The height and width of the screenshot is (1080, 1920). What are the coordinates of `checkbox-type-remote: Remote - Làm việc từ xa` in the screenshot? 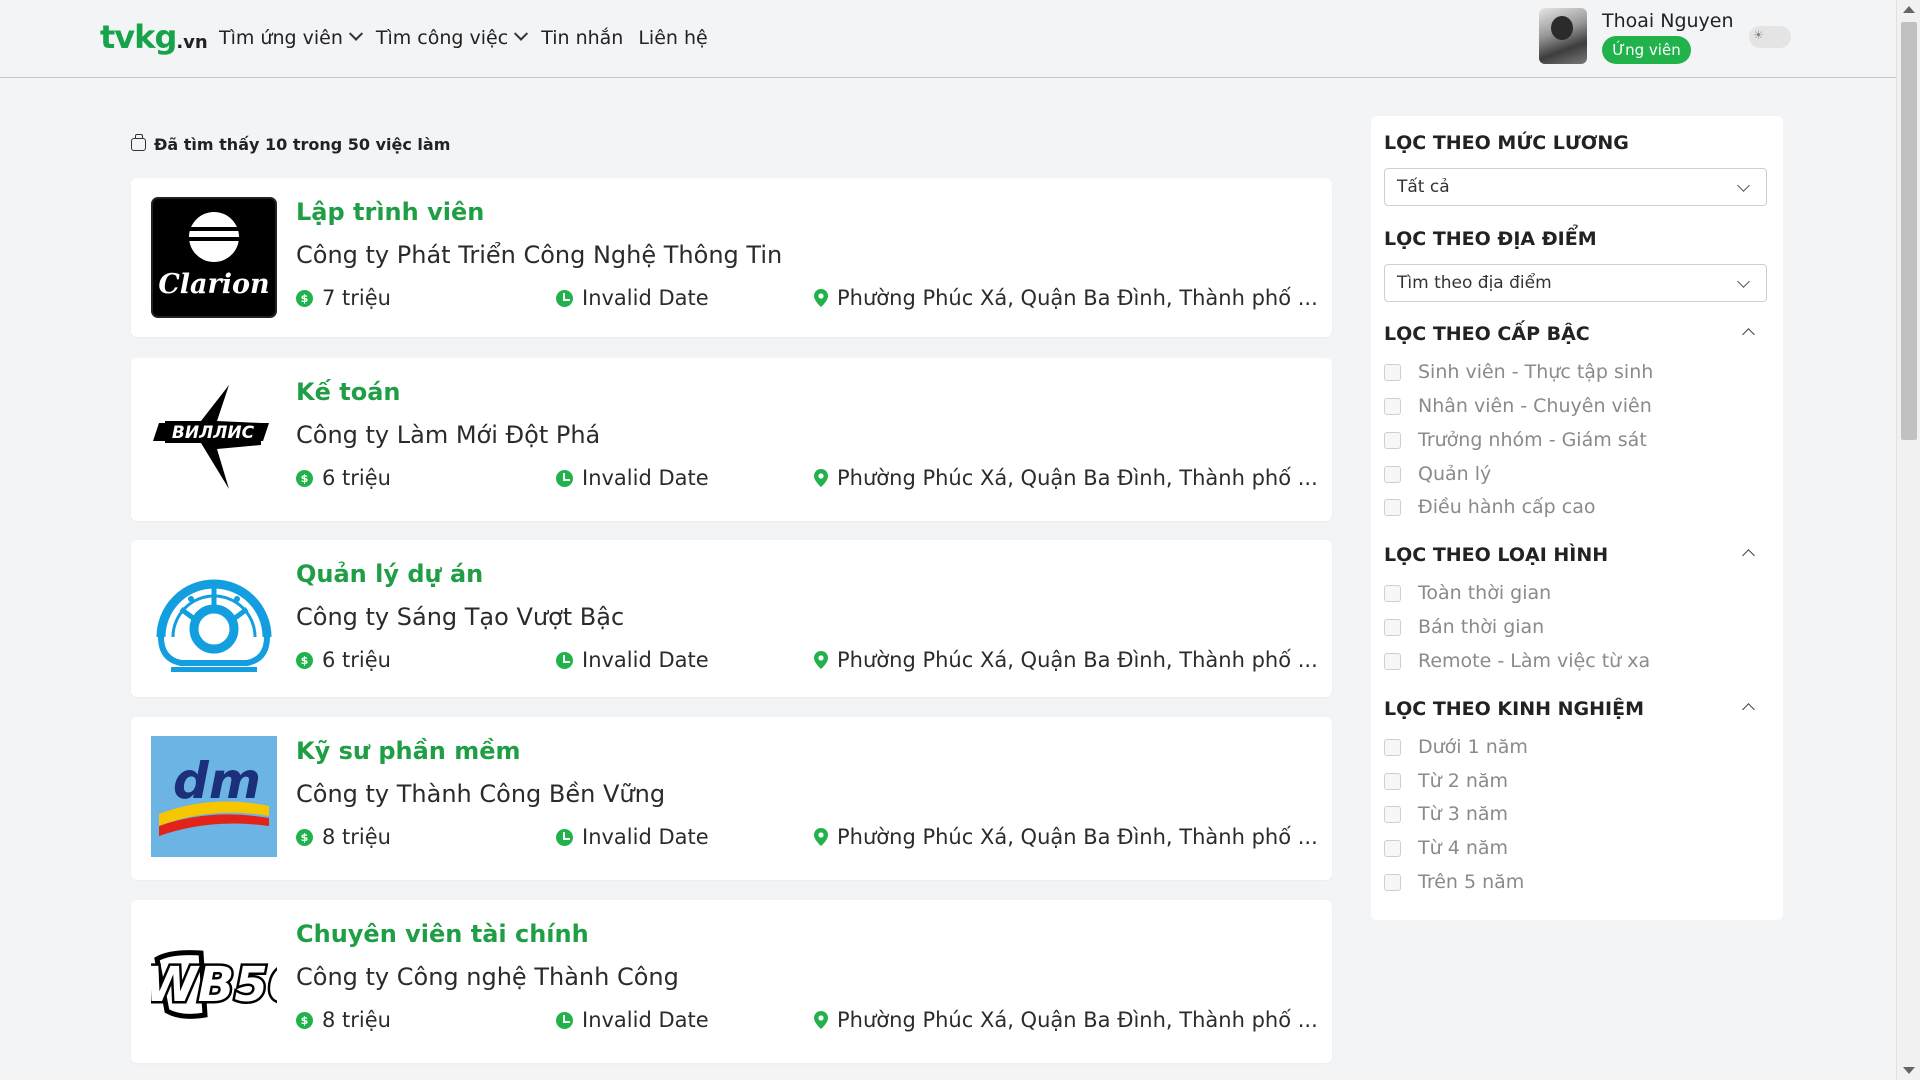 It's located at (1517, 661).